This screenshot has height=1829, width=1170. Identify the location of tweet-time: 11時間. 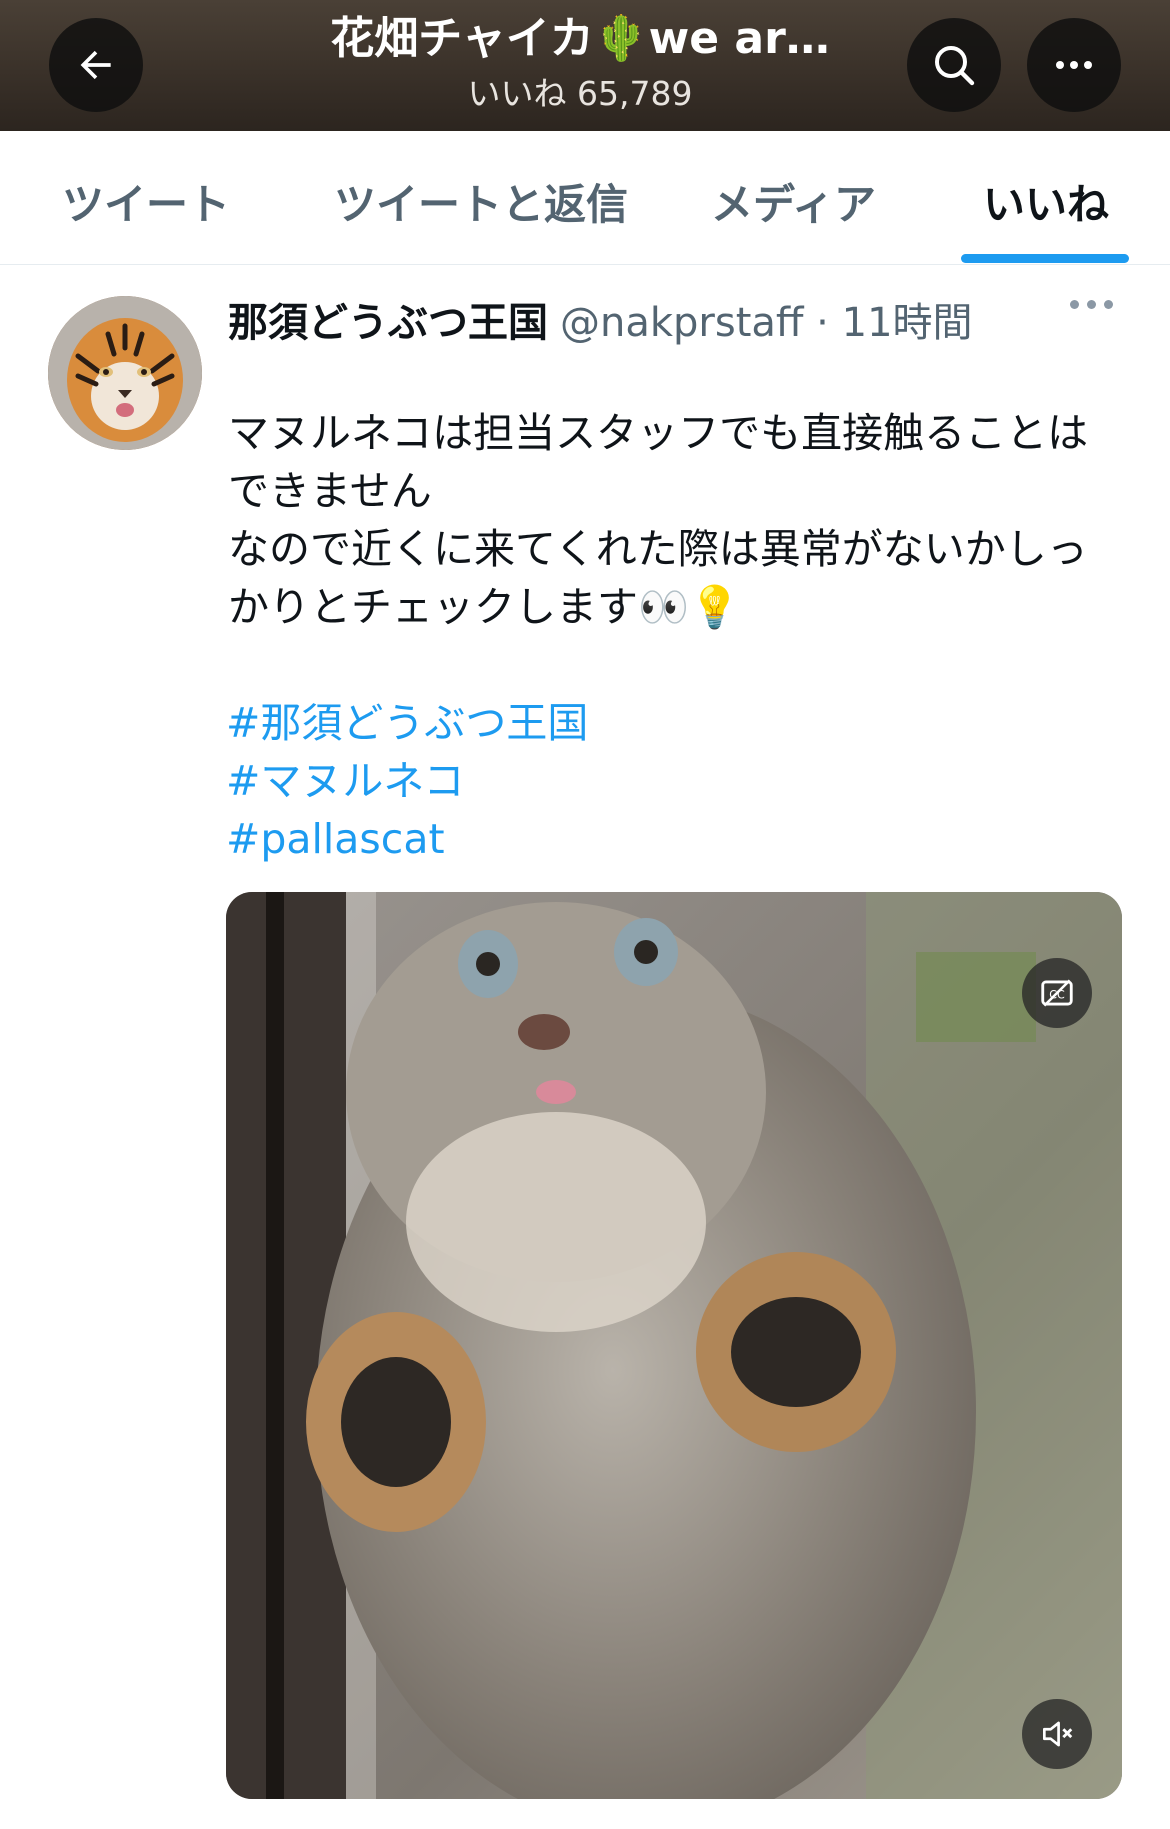
(907, 323).